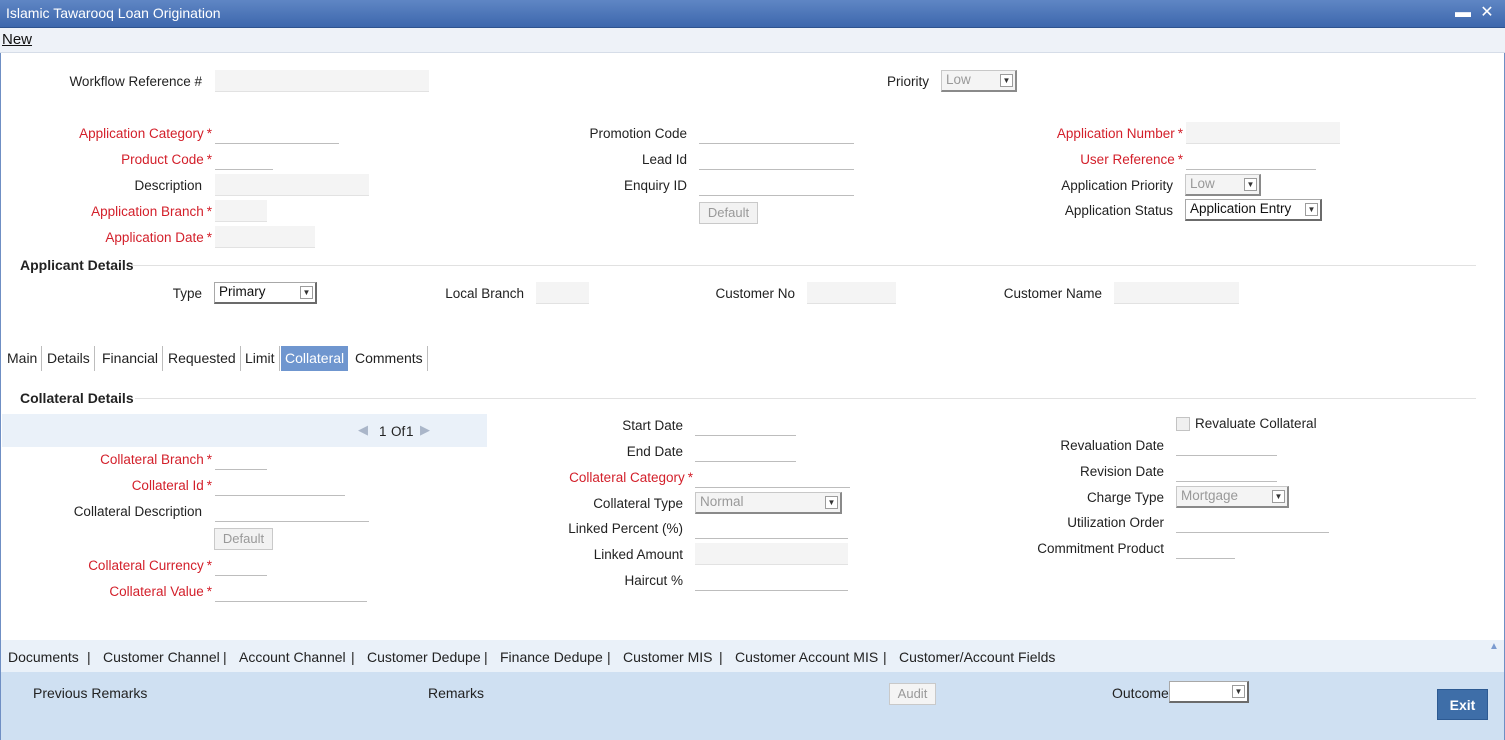  I want to click on applicant-type-label: Type, so click(187, 293).